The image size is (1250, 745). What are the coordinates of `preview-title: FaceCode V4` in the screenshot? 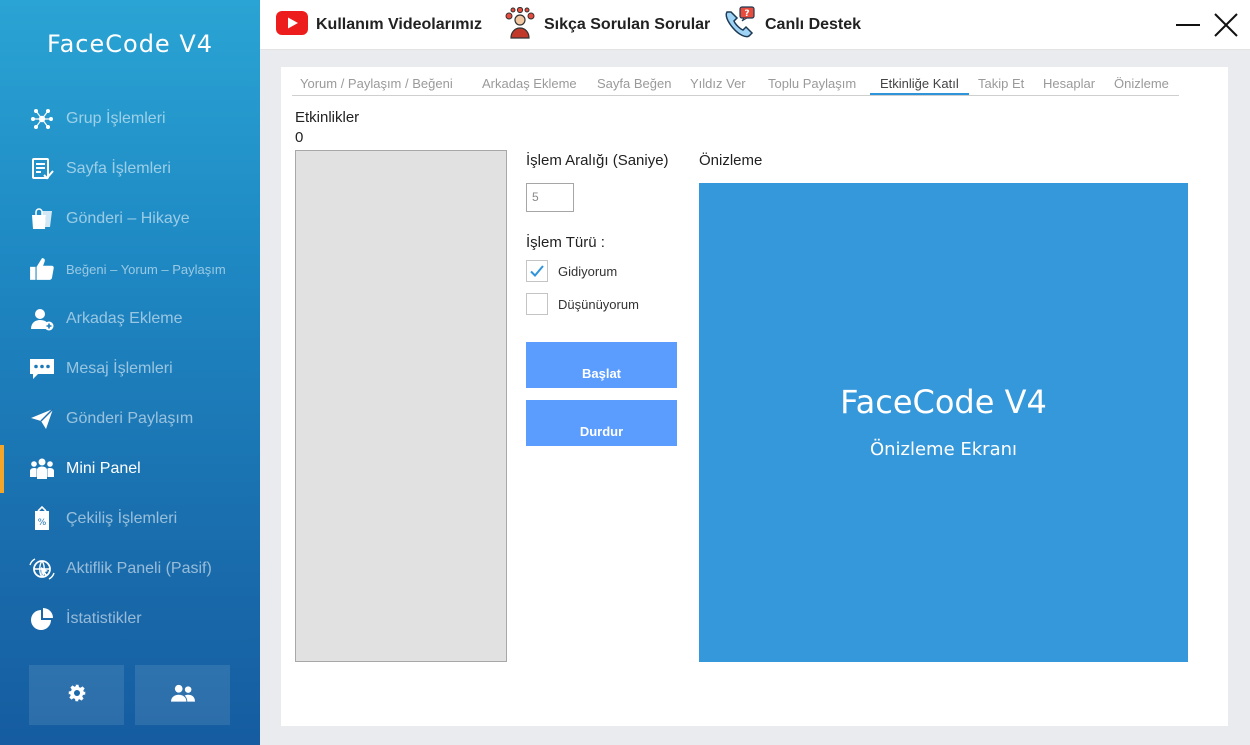 It's located at (943, 402).